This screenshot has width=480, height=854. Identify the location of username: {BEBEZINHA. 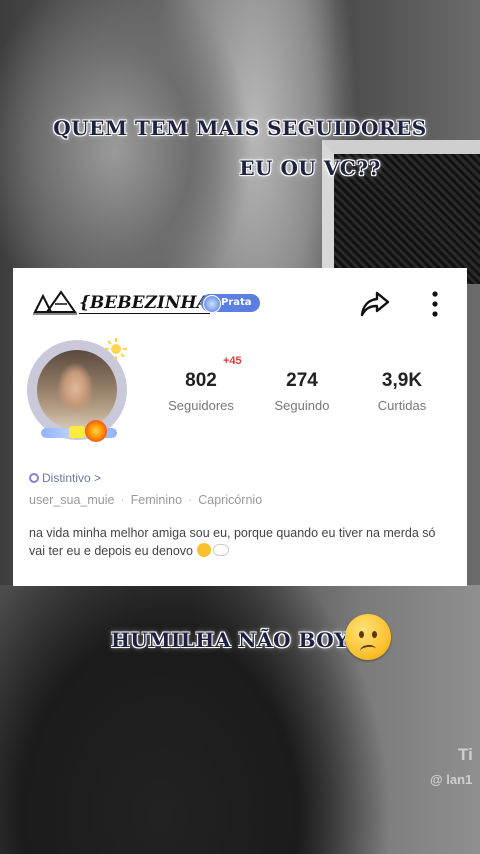
(144, 303).